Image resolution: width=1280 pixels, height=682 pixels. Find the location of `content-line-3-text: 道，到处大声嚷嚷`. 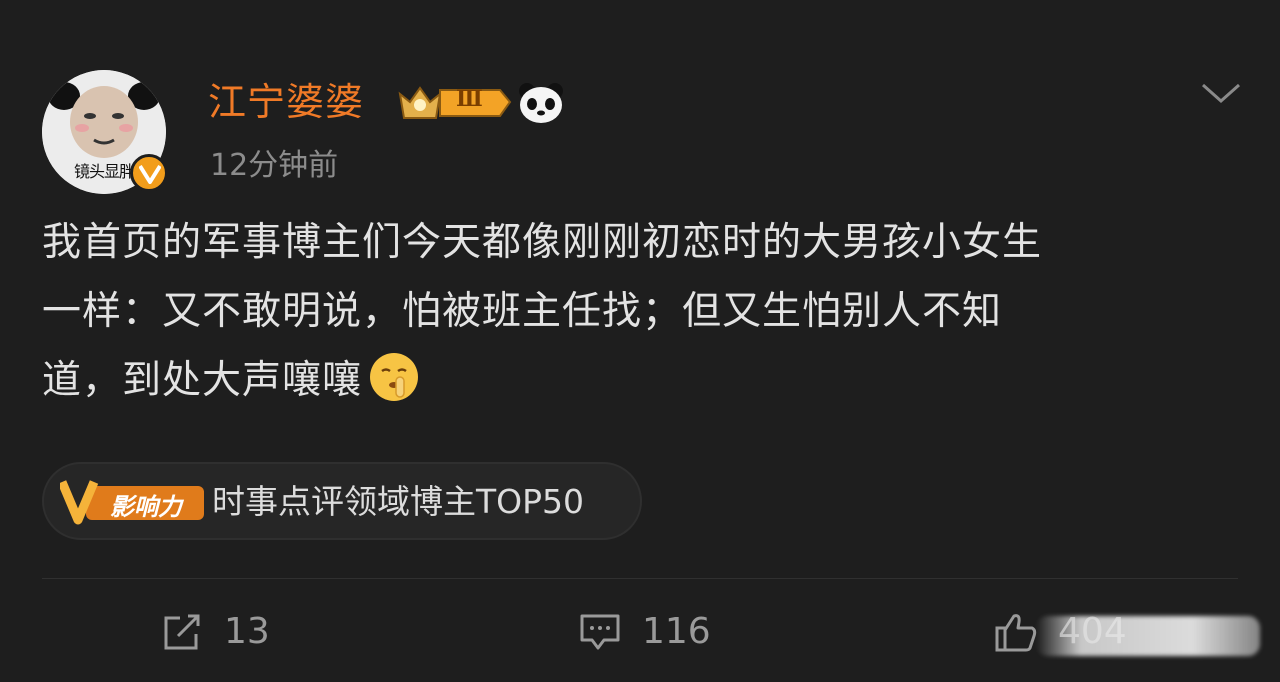

content-line-3-text: 道，到处大声嚷嚷 is located at coordinates (202, 380).